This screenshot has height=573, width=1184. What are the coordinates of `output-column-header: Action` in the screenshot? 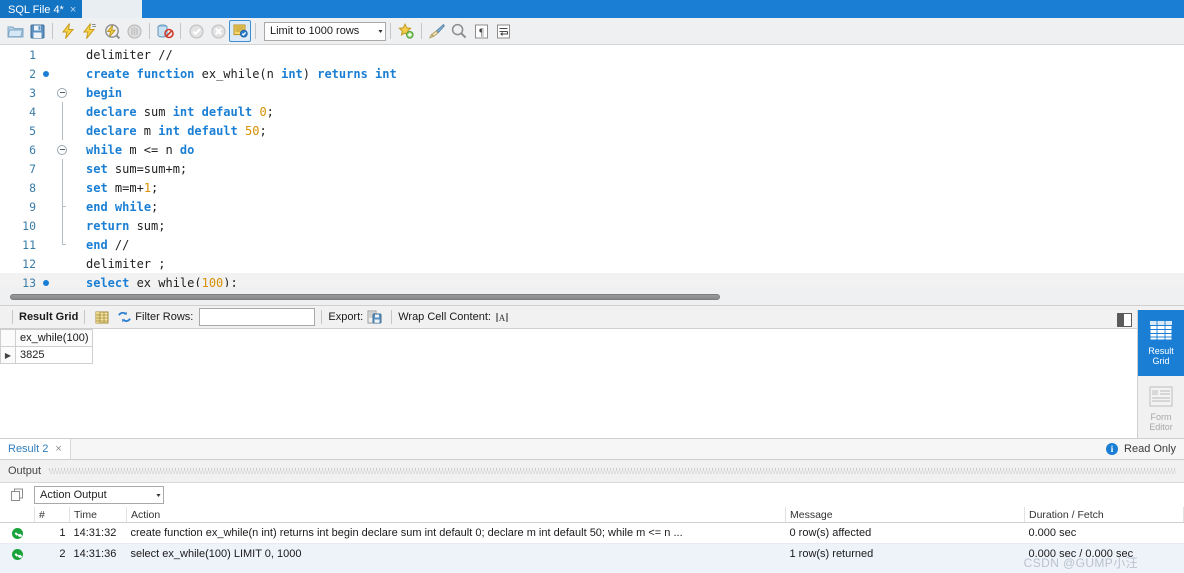 It's located at (456, 515).